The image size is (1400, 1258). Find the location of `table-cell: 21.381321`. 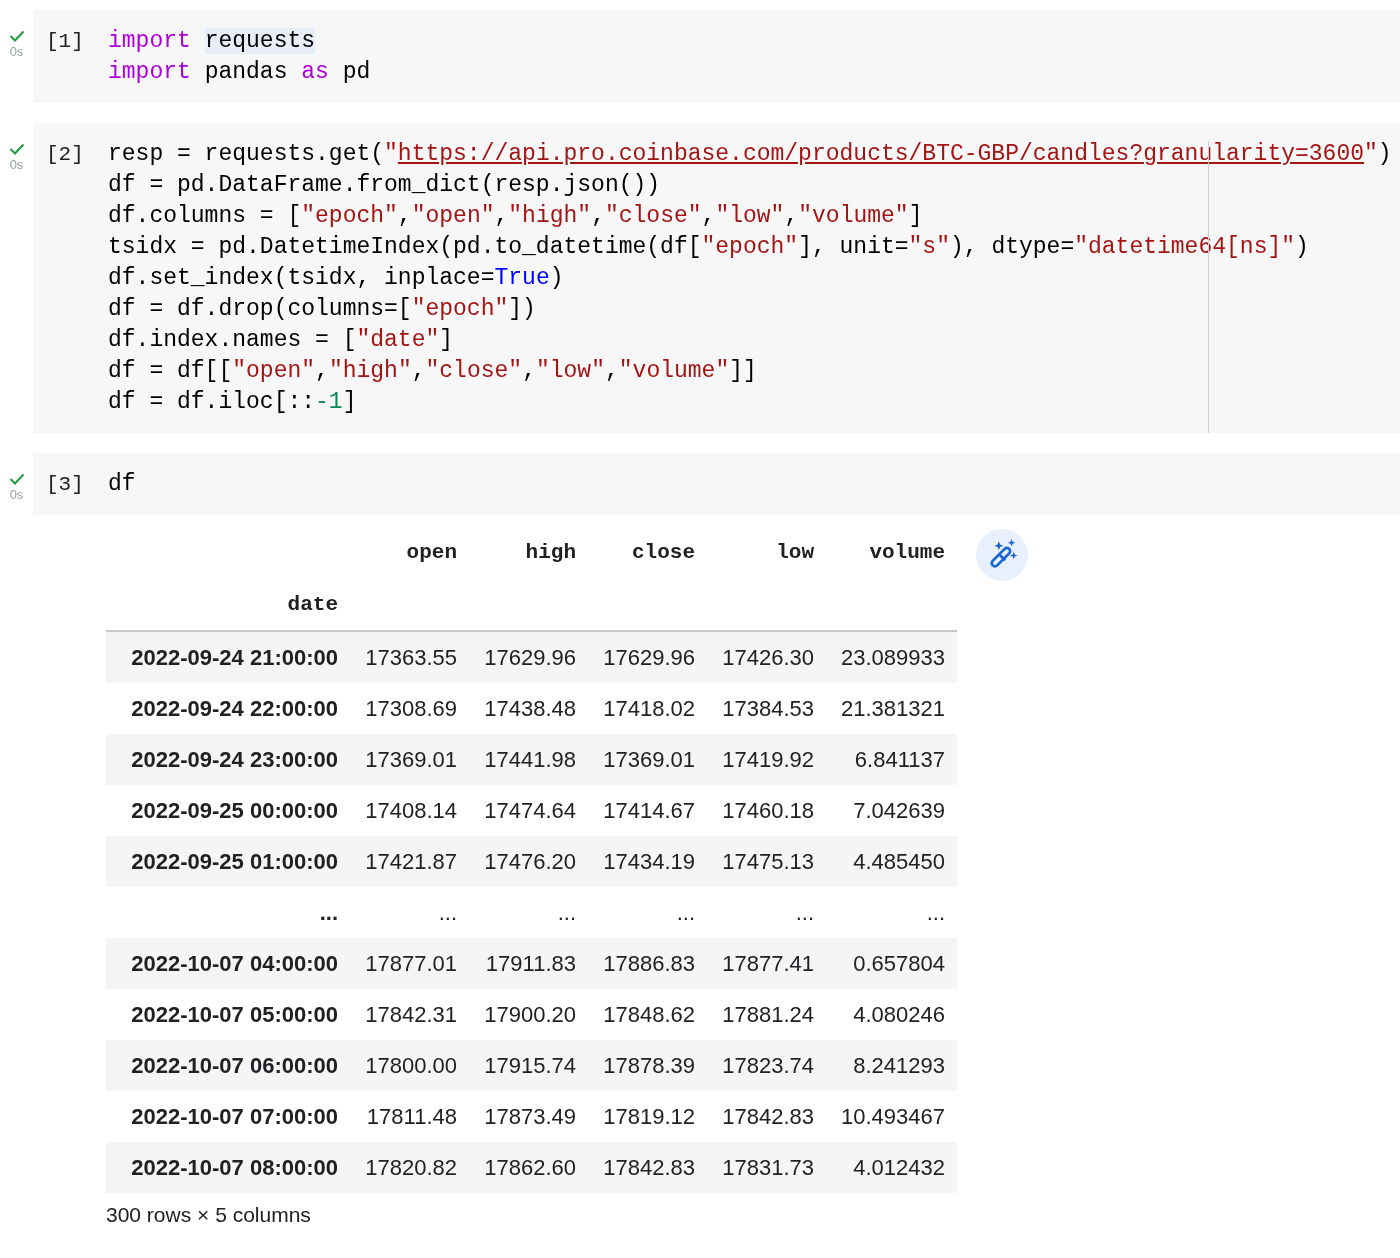

table-cell: 21.381321 is located at coordinates (893, 708).